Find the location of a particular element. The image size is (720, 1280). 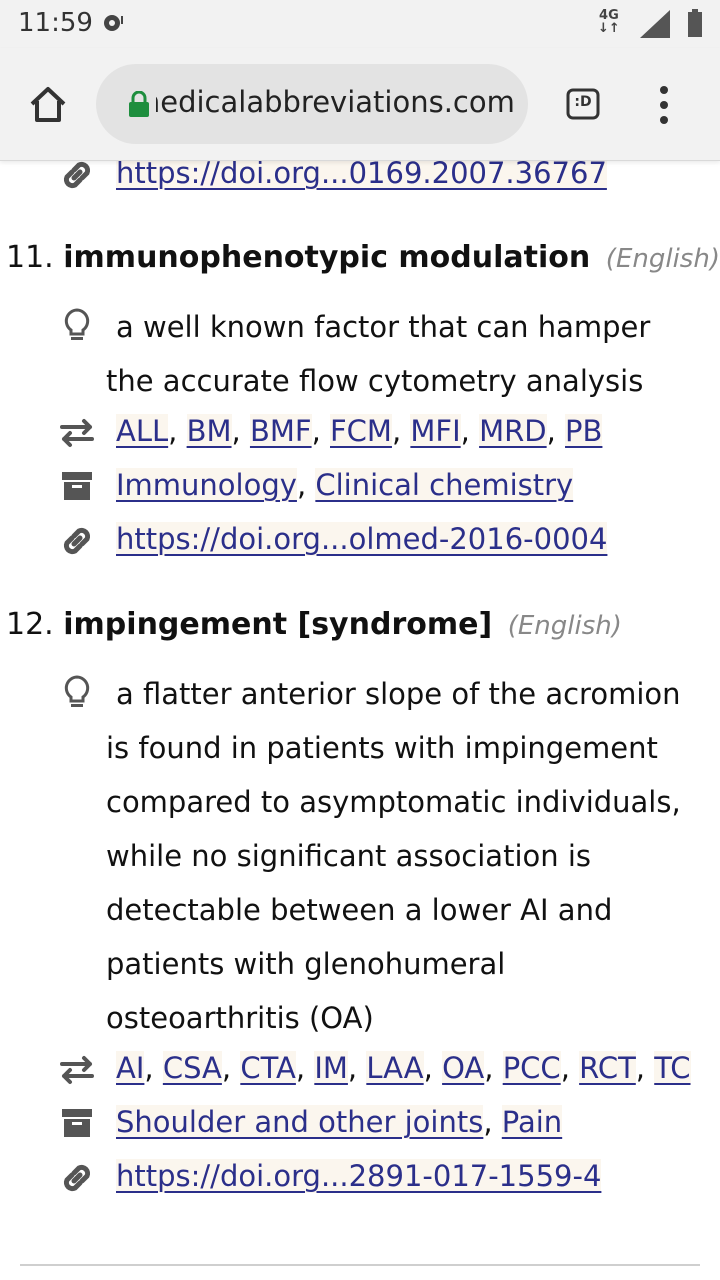

status-time: 11:59 is located at coordinates (55, 23).